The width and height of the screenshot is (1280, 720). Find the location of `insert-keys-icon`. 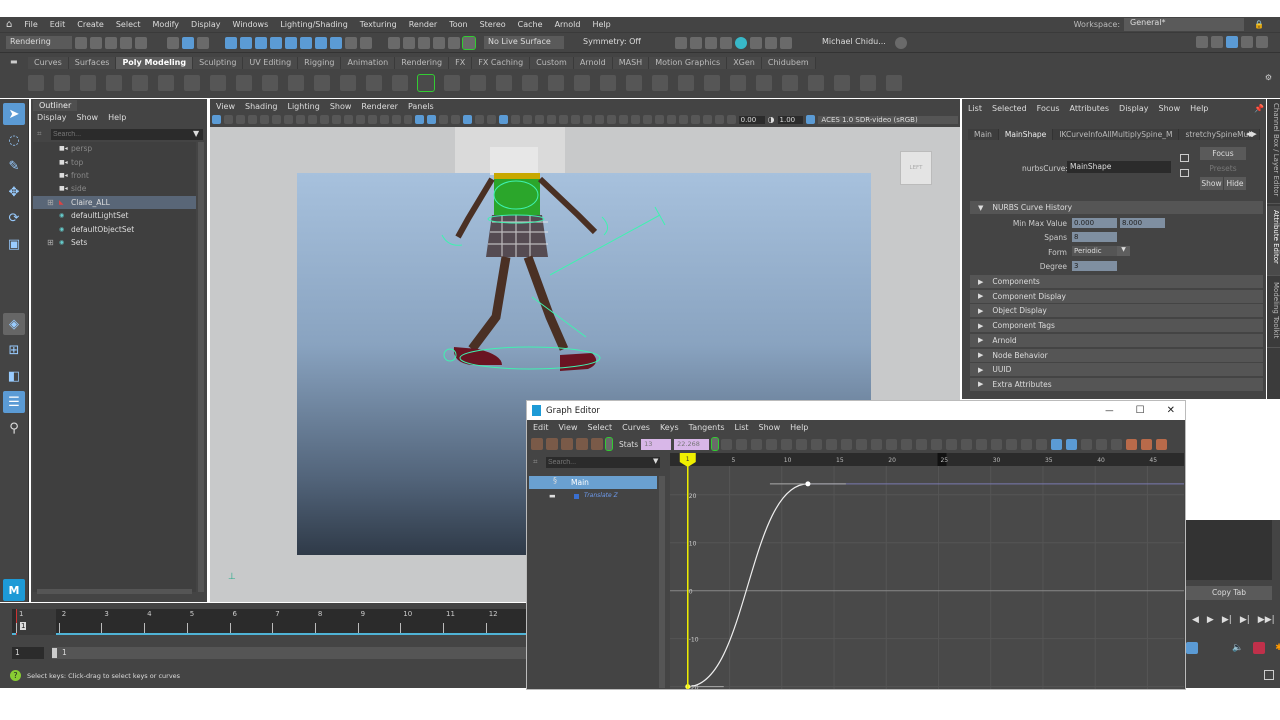

insert-keys-icon is located at coordinates (552, 444).